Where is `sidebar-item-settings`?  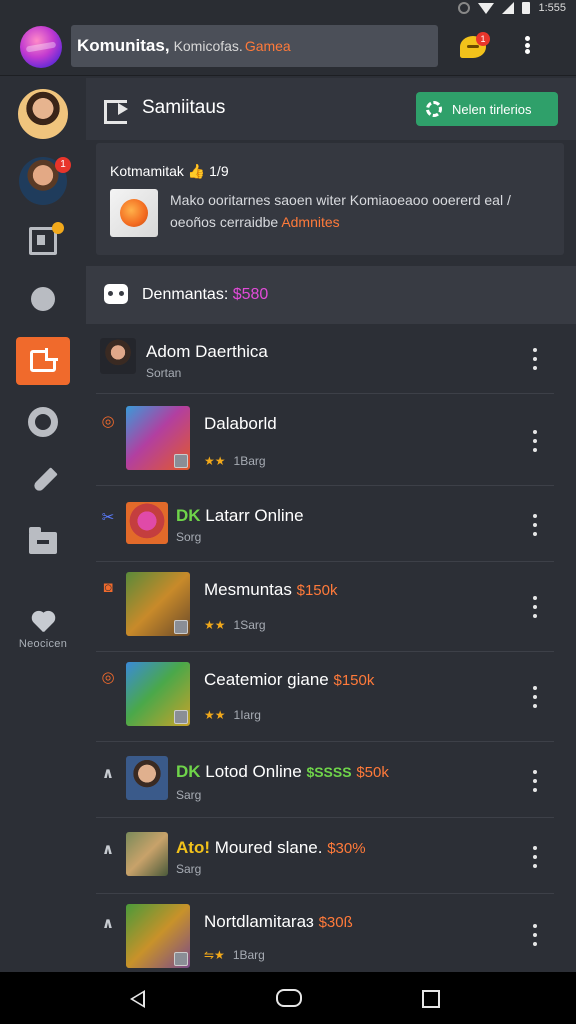 sidebar-item-settings is located at coordinates (43, 299).